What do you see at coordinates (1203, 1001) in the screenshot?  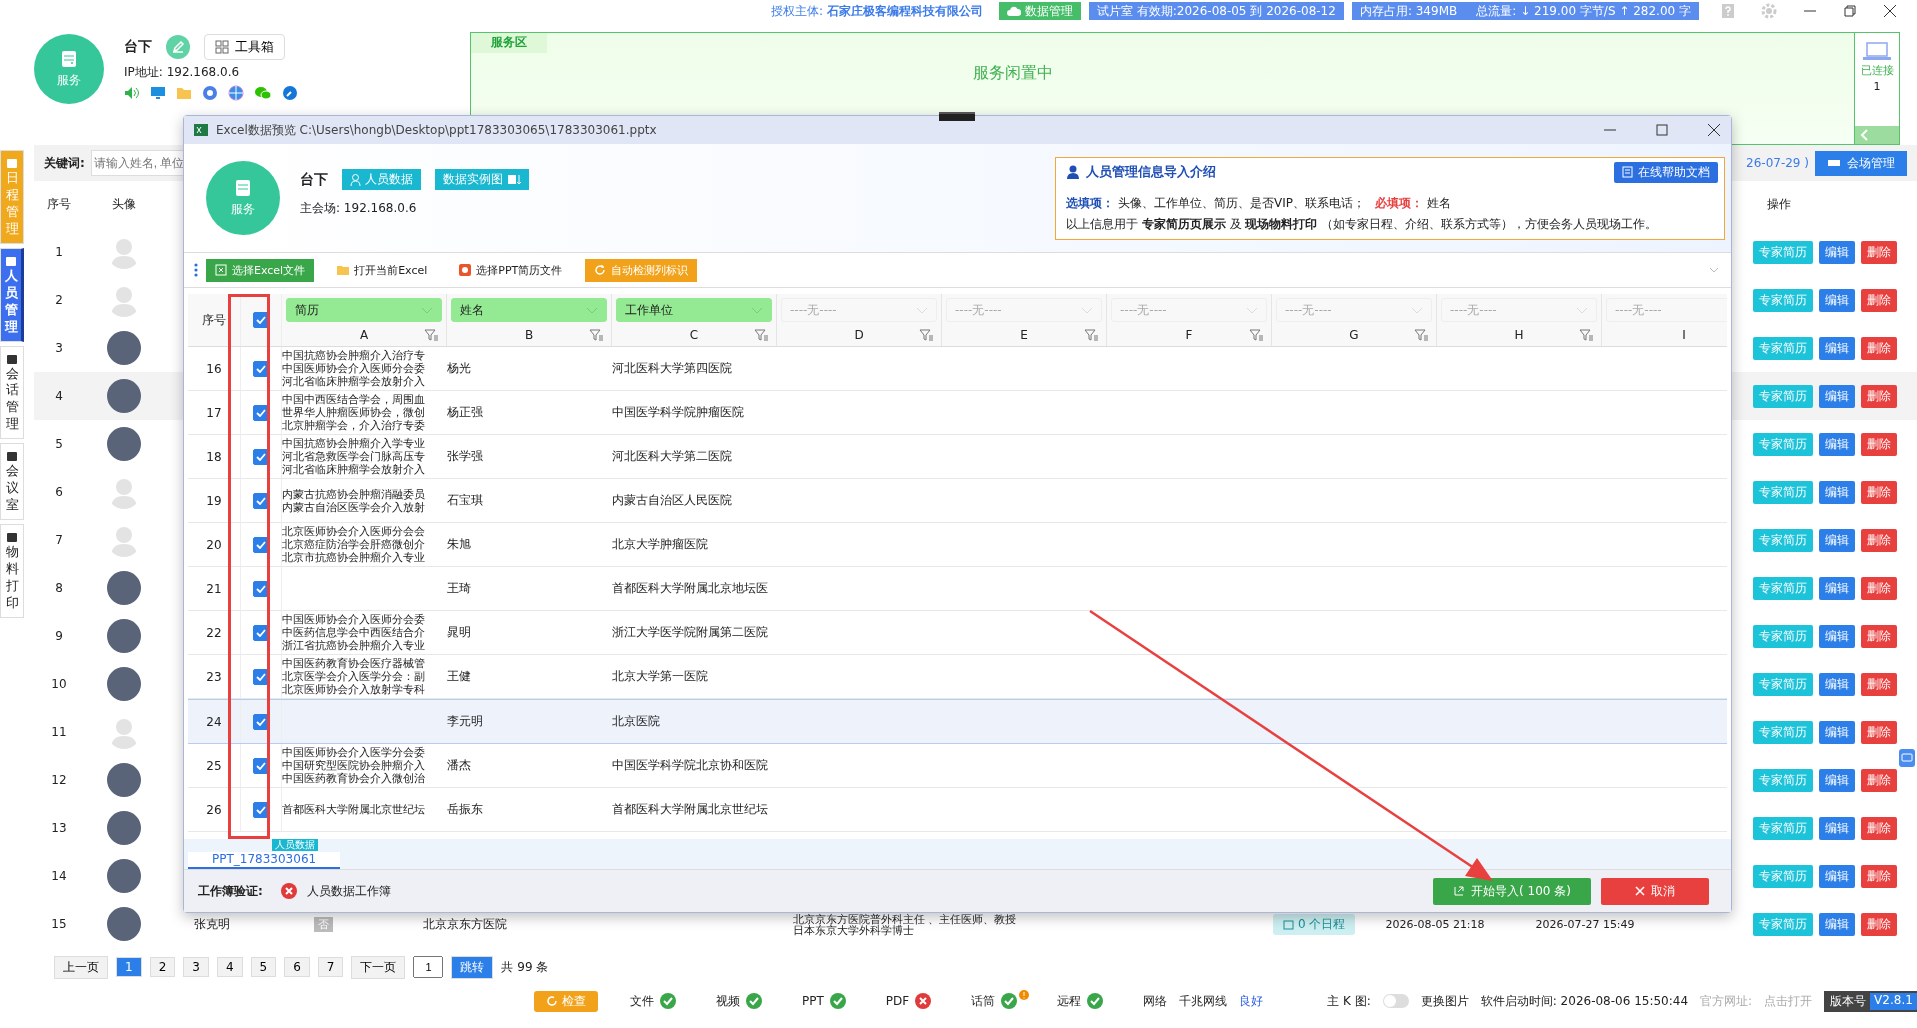 I see `network-type: 千兆网线` at bounding box center [1203, 1001].